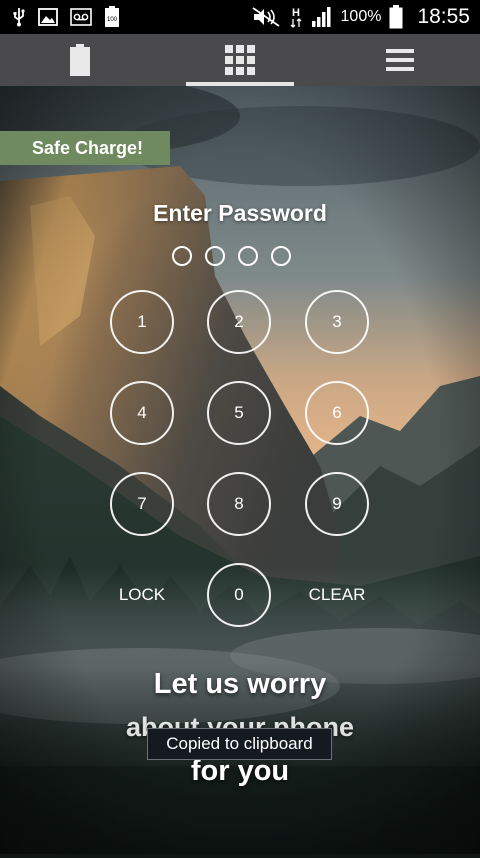  Describe the element at coordinates (239, 744) in the screenshot. I see `toast-message: Copied to clipboard` at that location.